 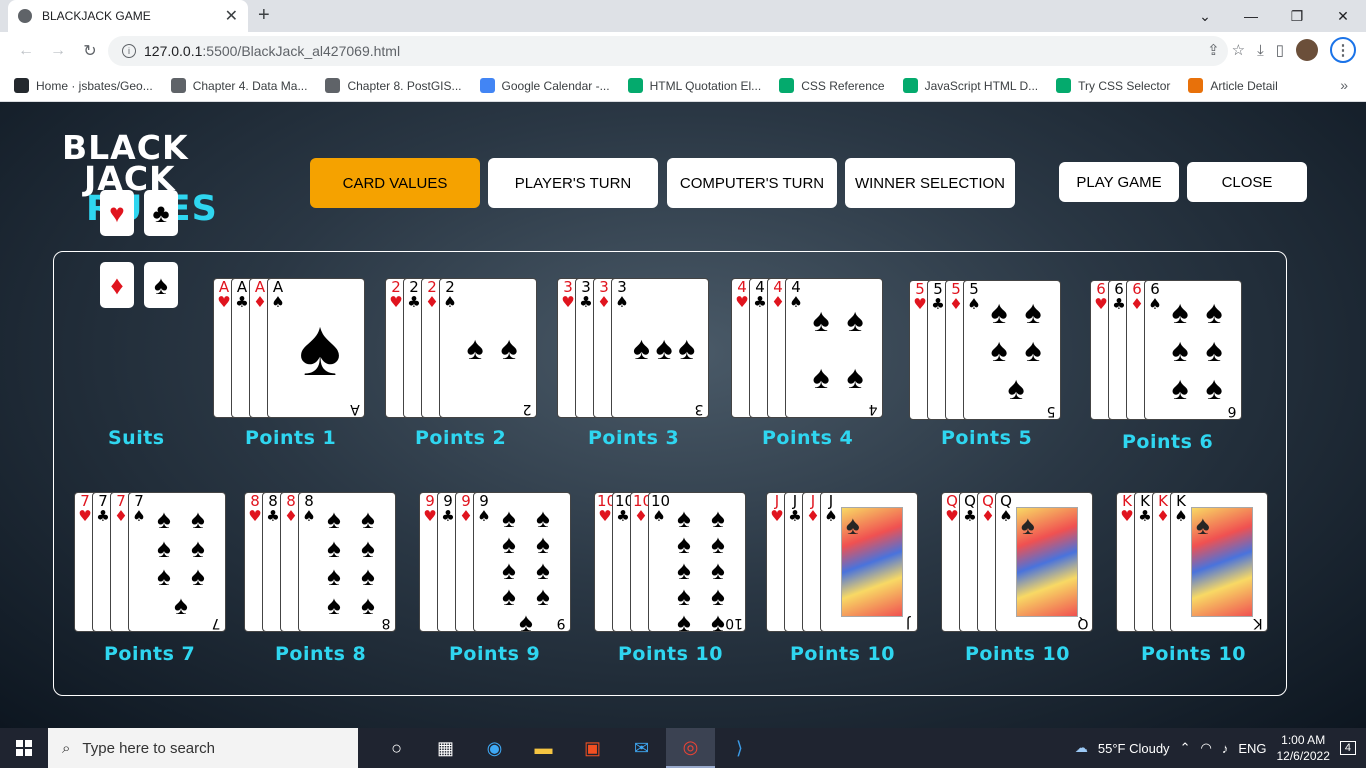 I want to click on winner-selection-button: WINNER SELECTION, so click(x=930, y=183).